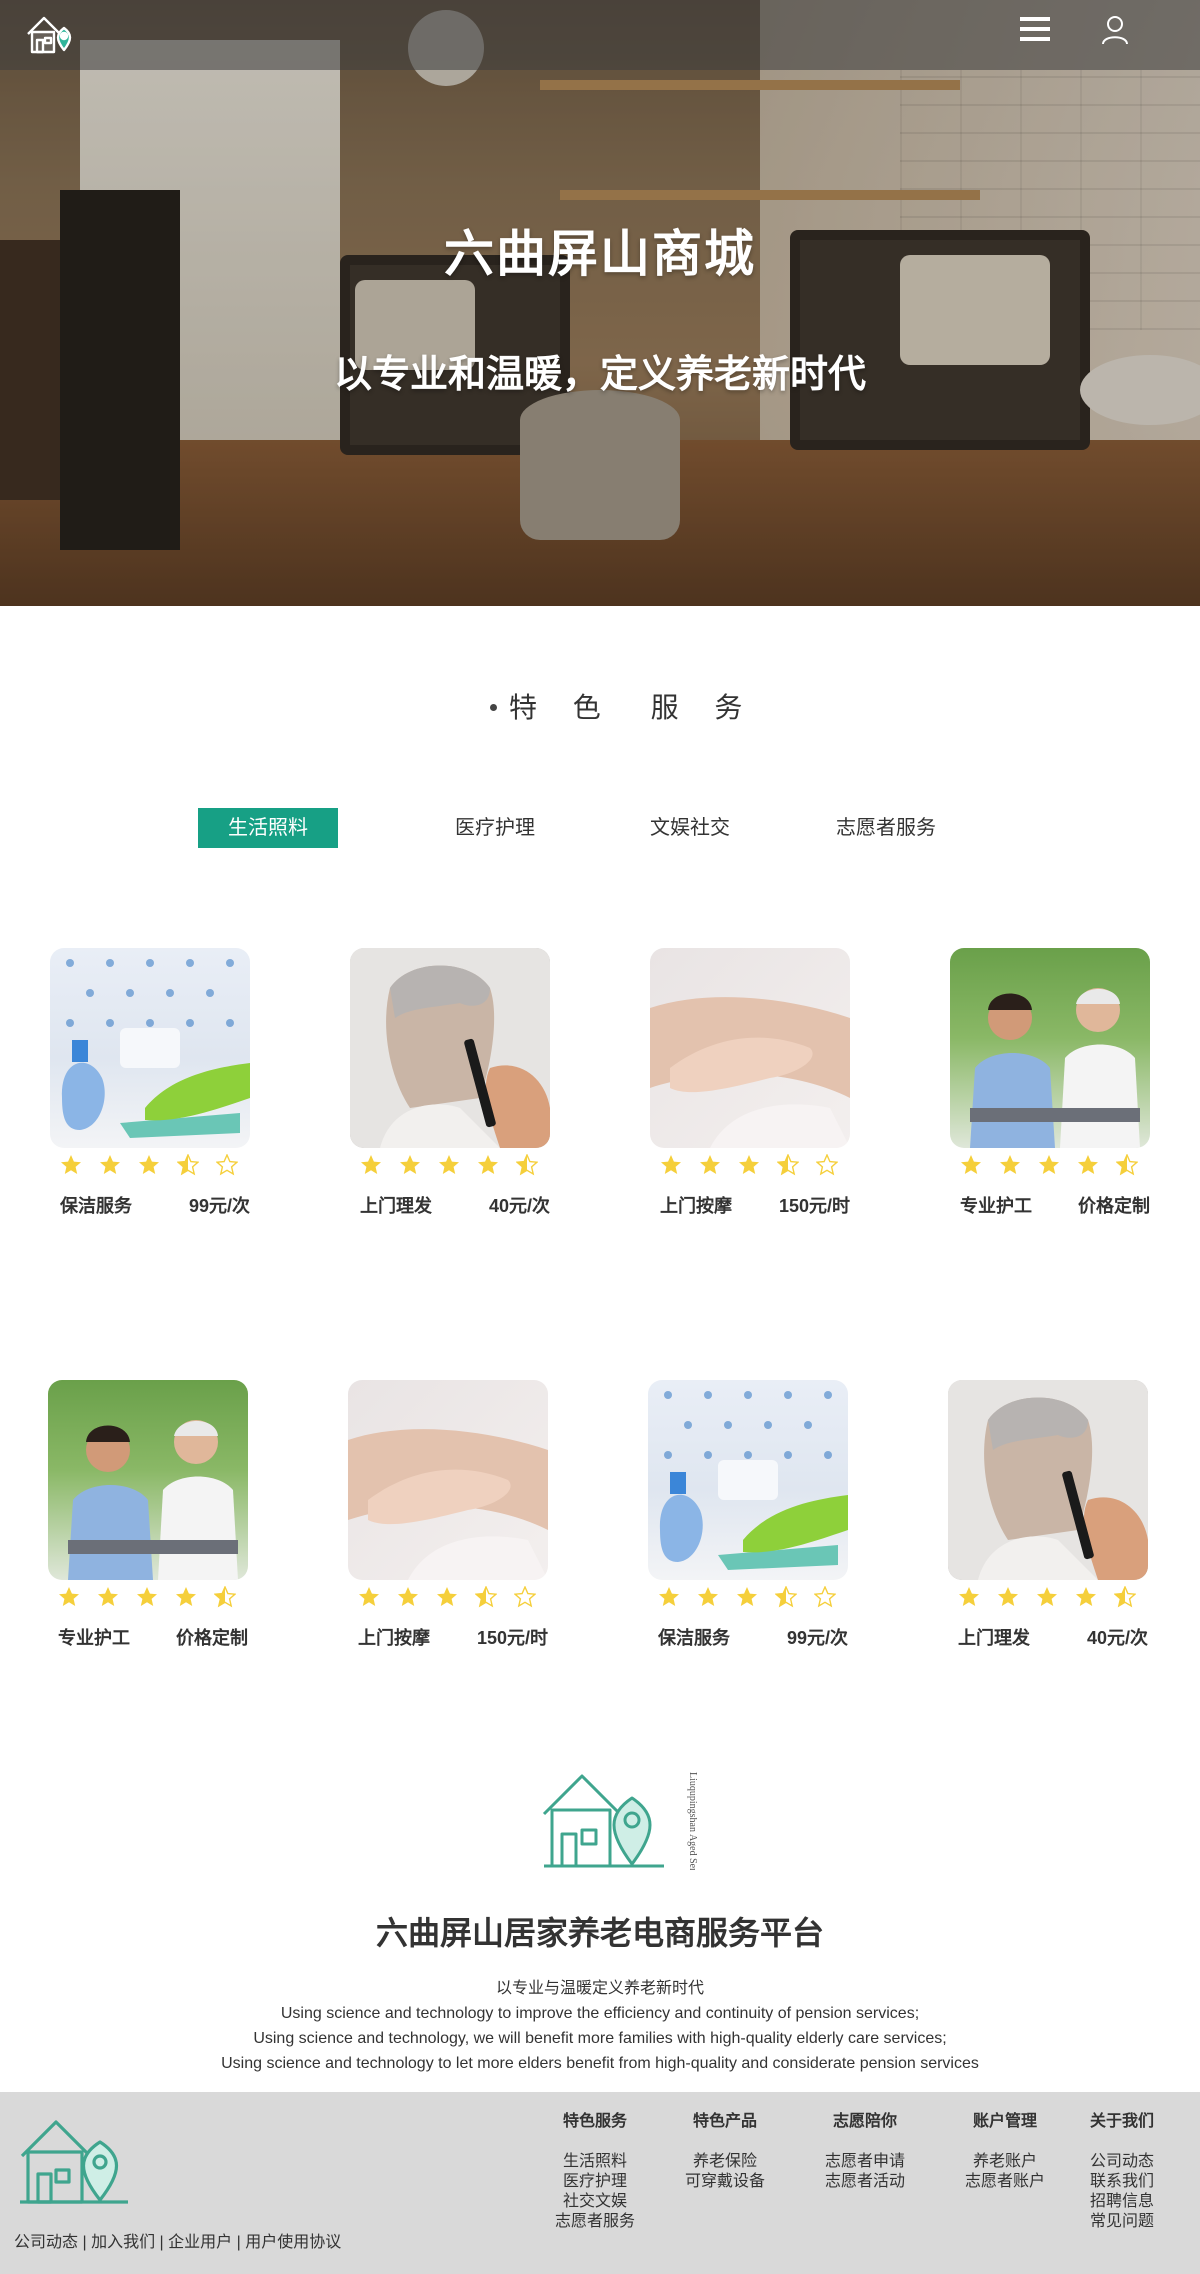  I want to click on footer-col-item: 联系我们, so click(1122, 2182).